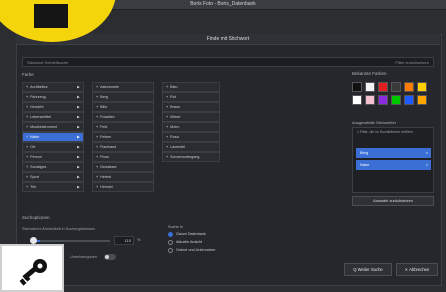  Describe the element at coordinates (385, 132) in the screenshot. I see `selected-hint: 1 Filter, die im Suchkriterien erfüllen` at that location.